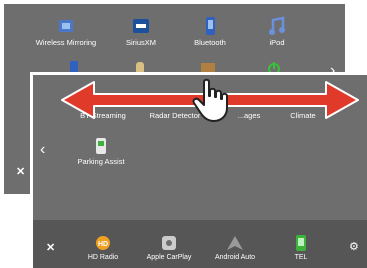  What do you see at coordinates (210, 100) in the screenshot?
I see `hand-pointer-icon` at bounding box center [210, 100].